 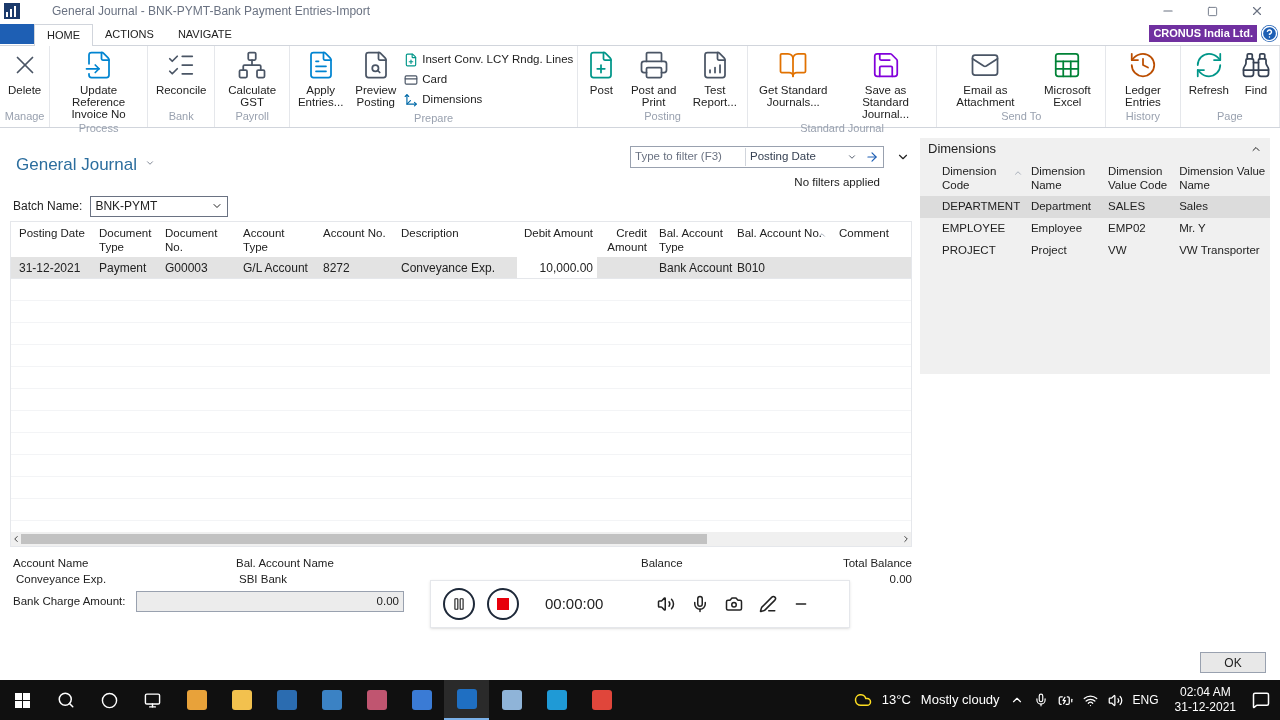 What do you see at coordinates (900, 579) in the screenshot?
I see `field-value: 0.00` at bounding box center [900, 579].